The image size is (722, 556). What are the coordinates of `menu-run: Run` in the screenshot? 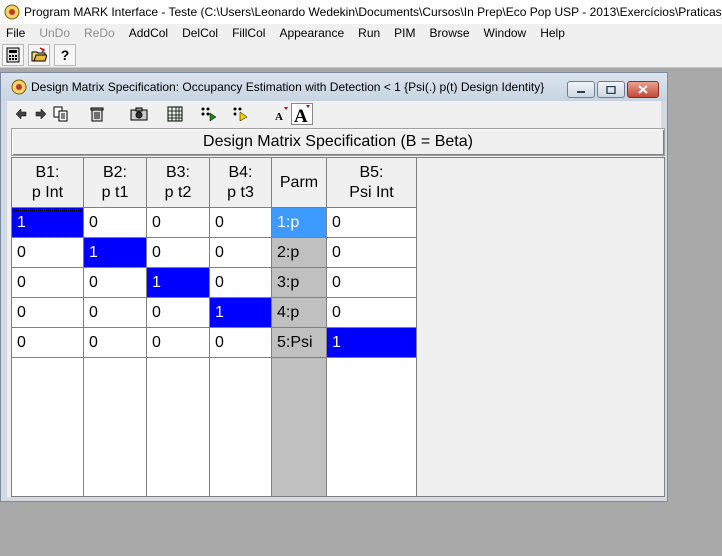 It's located at (369, 33).